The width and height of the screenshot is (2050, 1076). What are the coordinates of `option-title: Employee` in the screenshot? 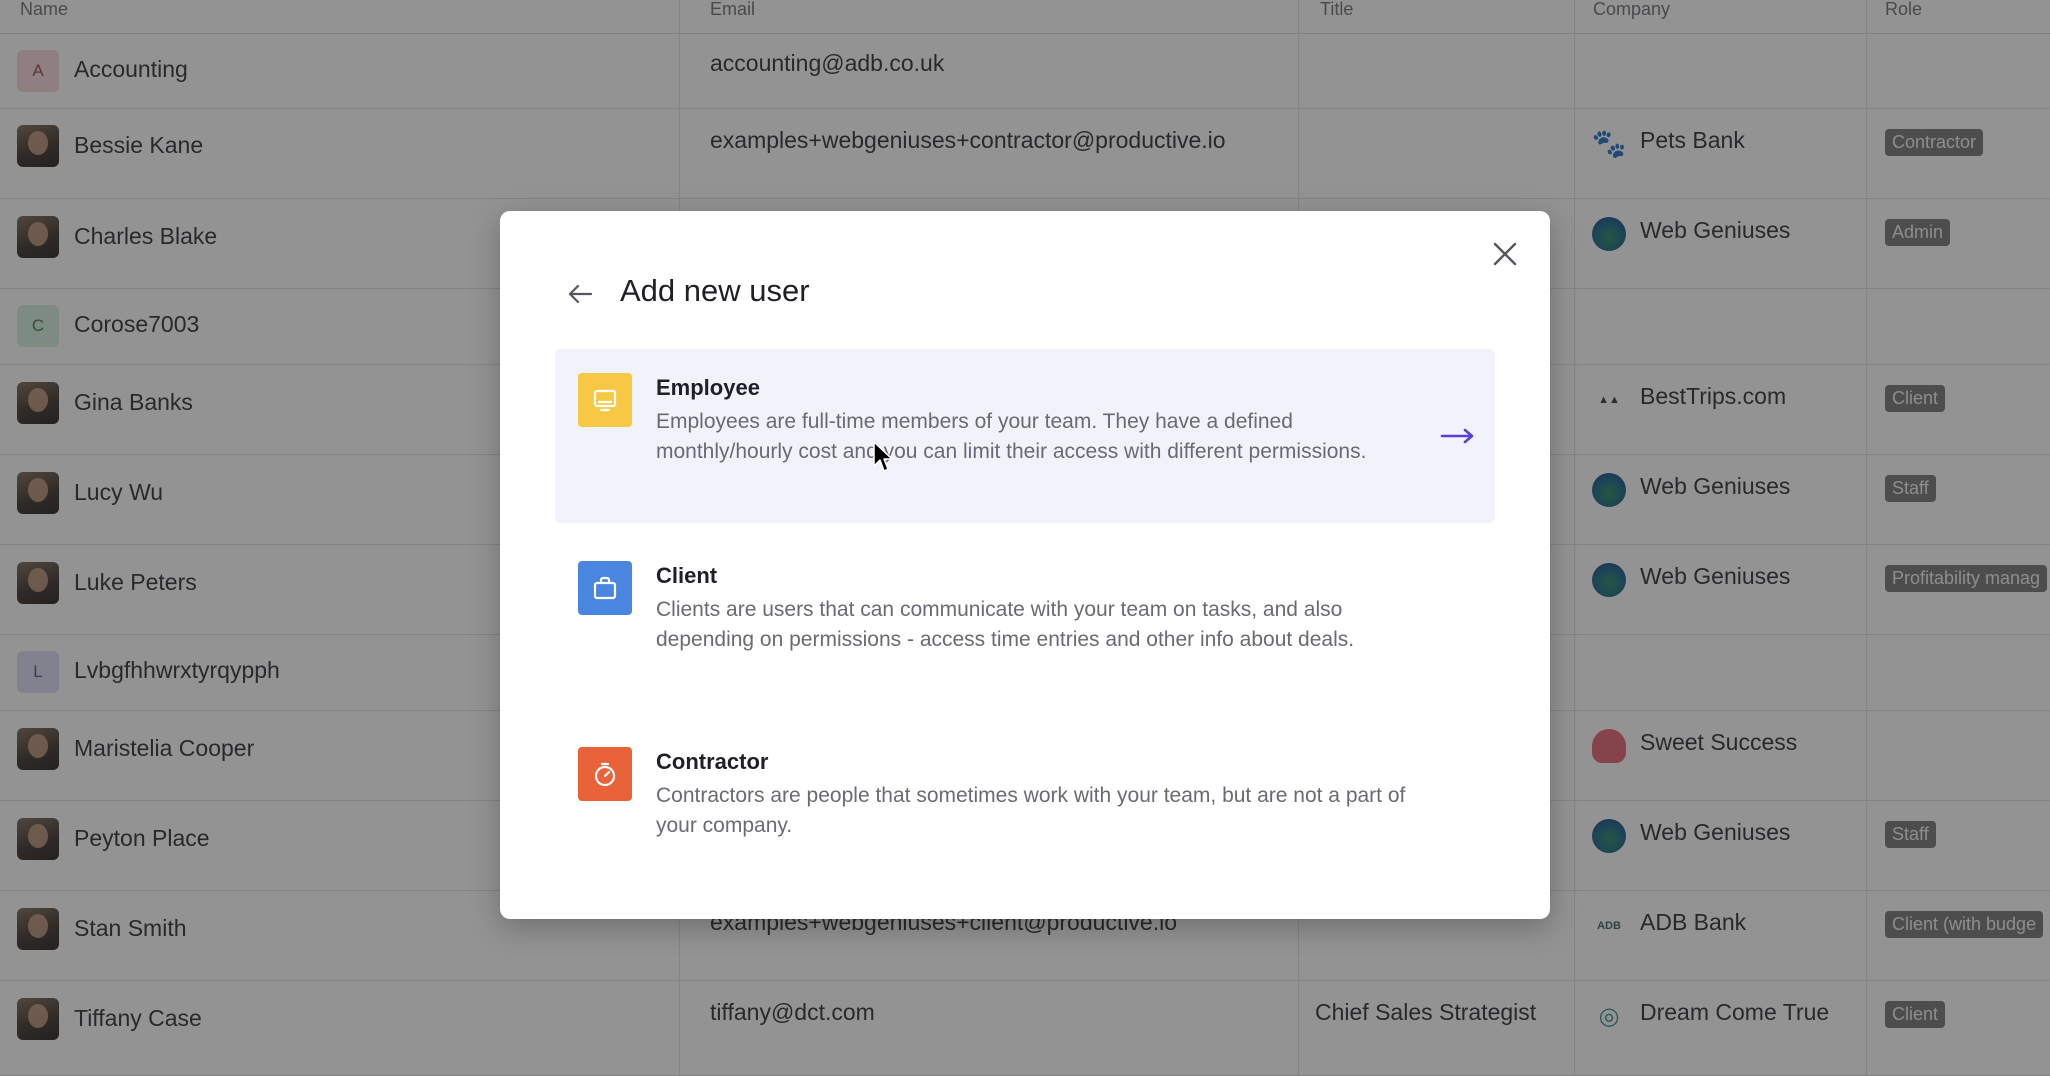 It's located at (708, 387).